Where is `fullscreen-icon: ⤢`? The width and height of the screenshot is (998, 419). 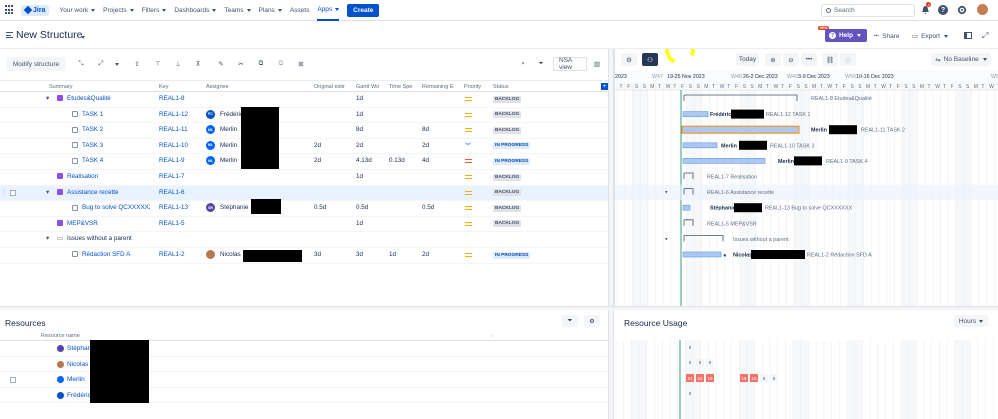 fullscreen-icon: ⤢ is located at coordinates (985, 36).